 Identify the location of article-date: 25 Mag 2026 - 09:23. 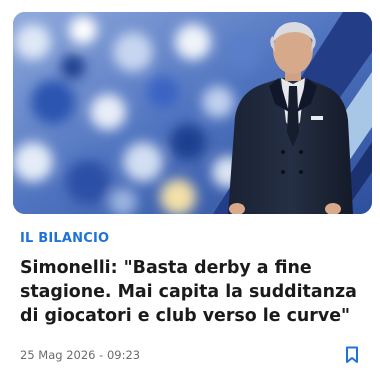
(80, 355).